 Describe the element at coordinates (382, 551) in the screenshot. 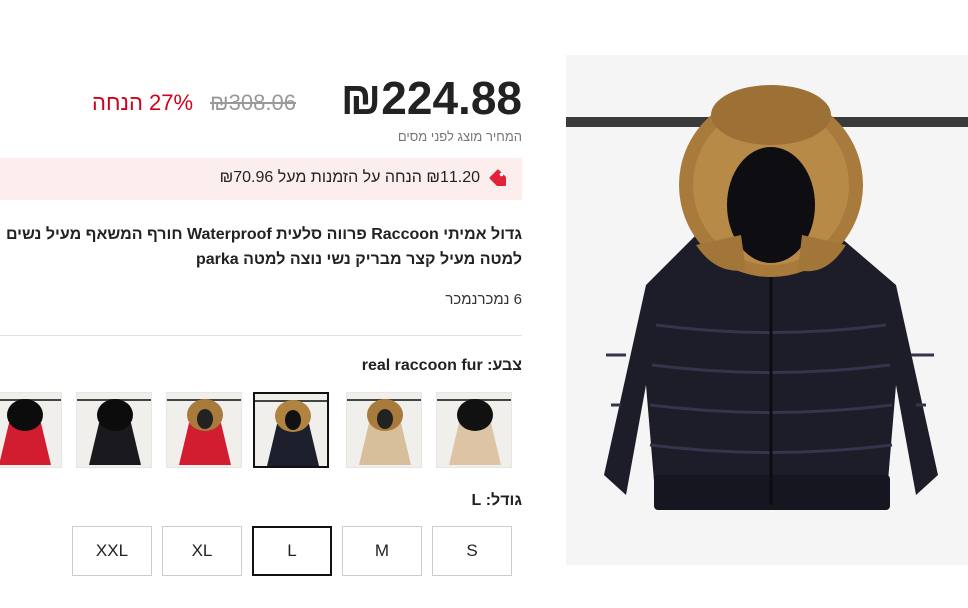

I see `size-option-m: M` at that location.